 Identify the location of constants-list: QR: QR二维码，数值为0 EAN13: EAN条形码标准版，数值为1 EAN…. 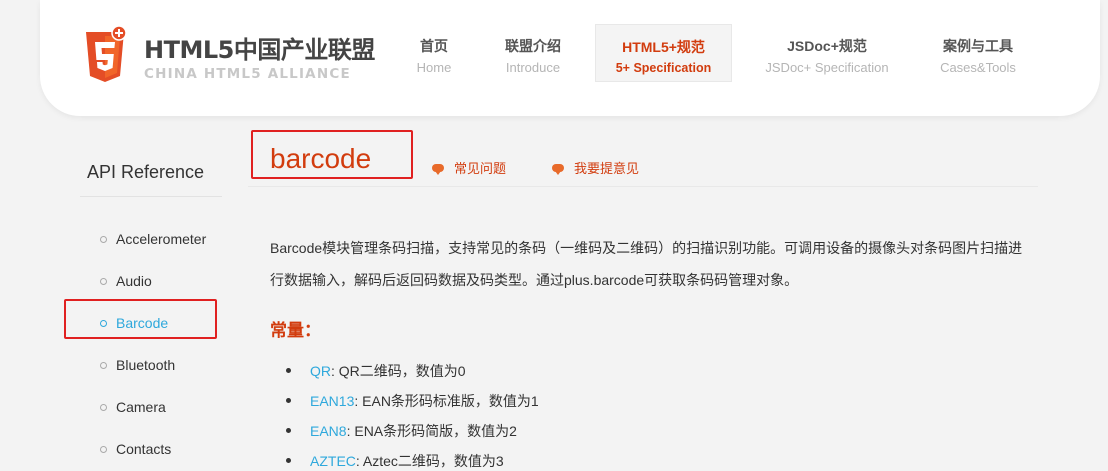
(412, 413).